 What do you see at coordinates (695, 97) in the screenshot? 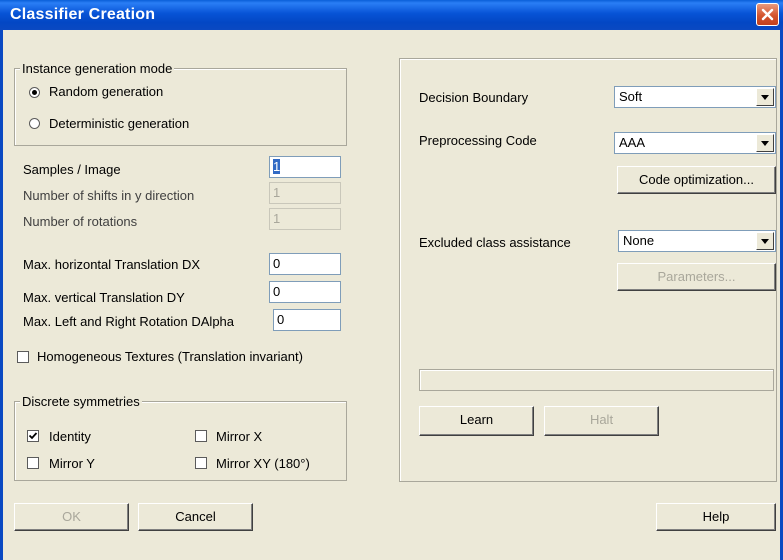
I see `decision-boundary-select: Soft` at bounding box center [695, 97].